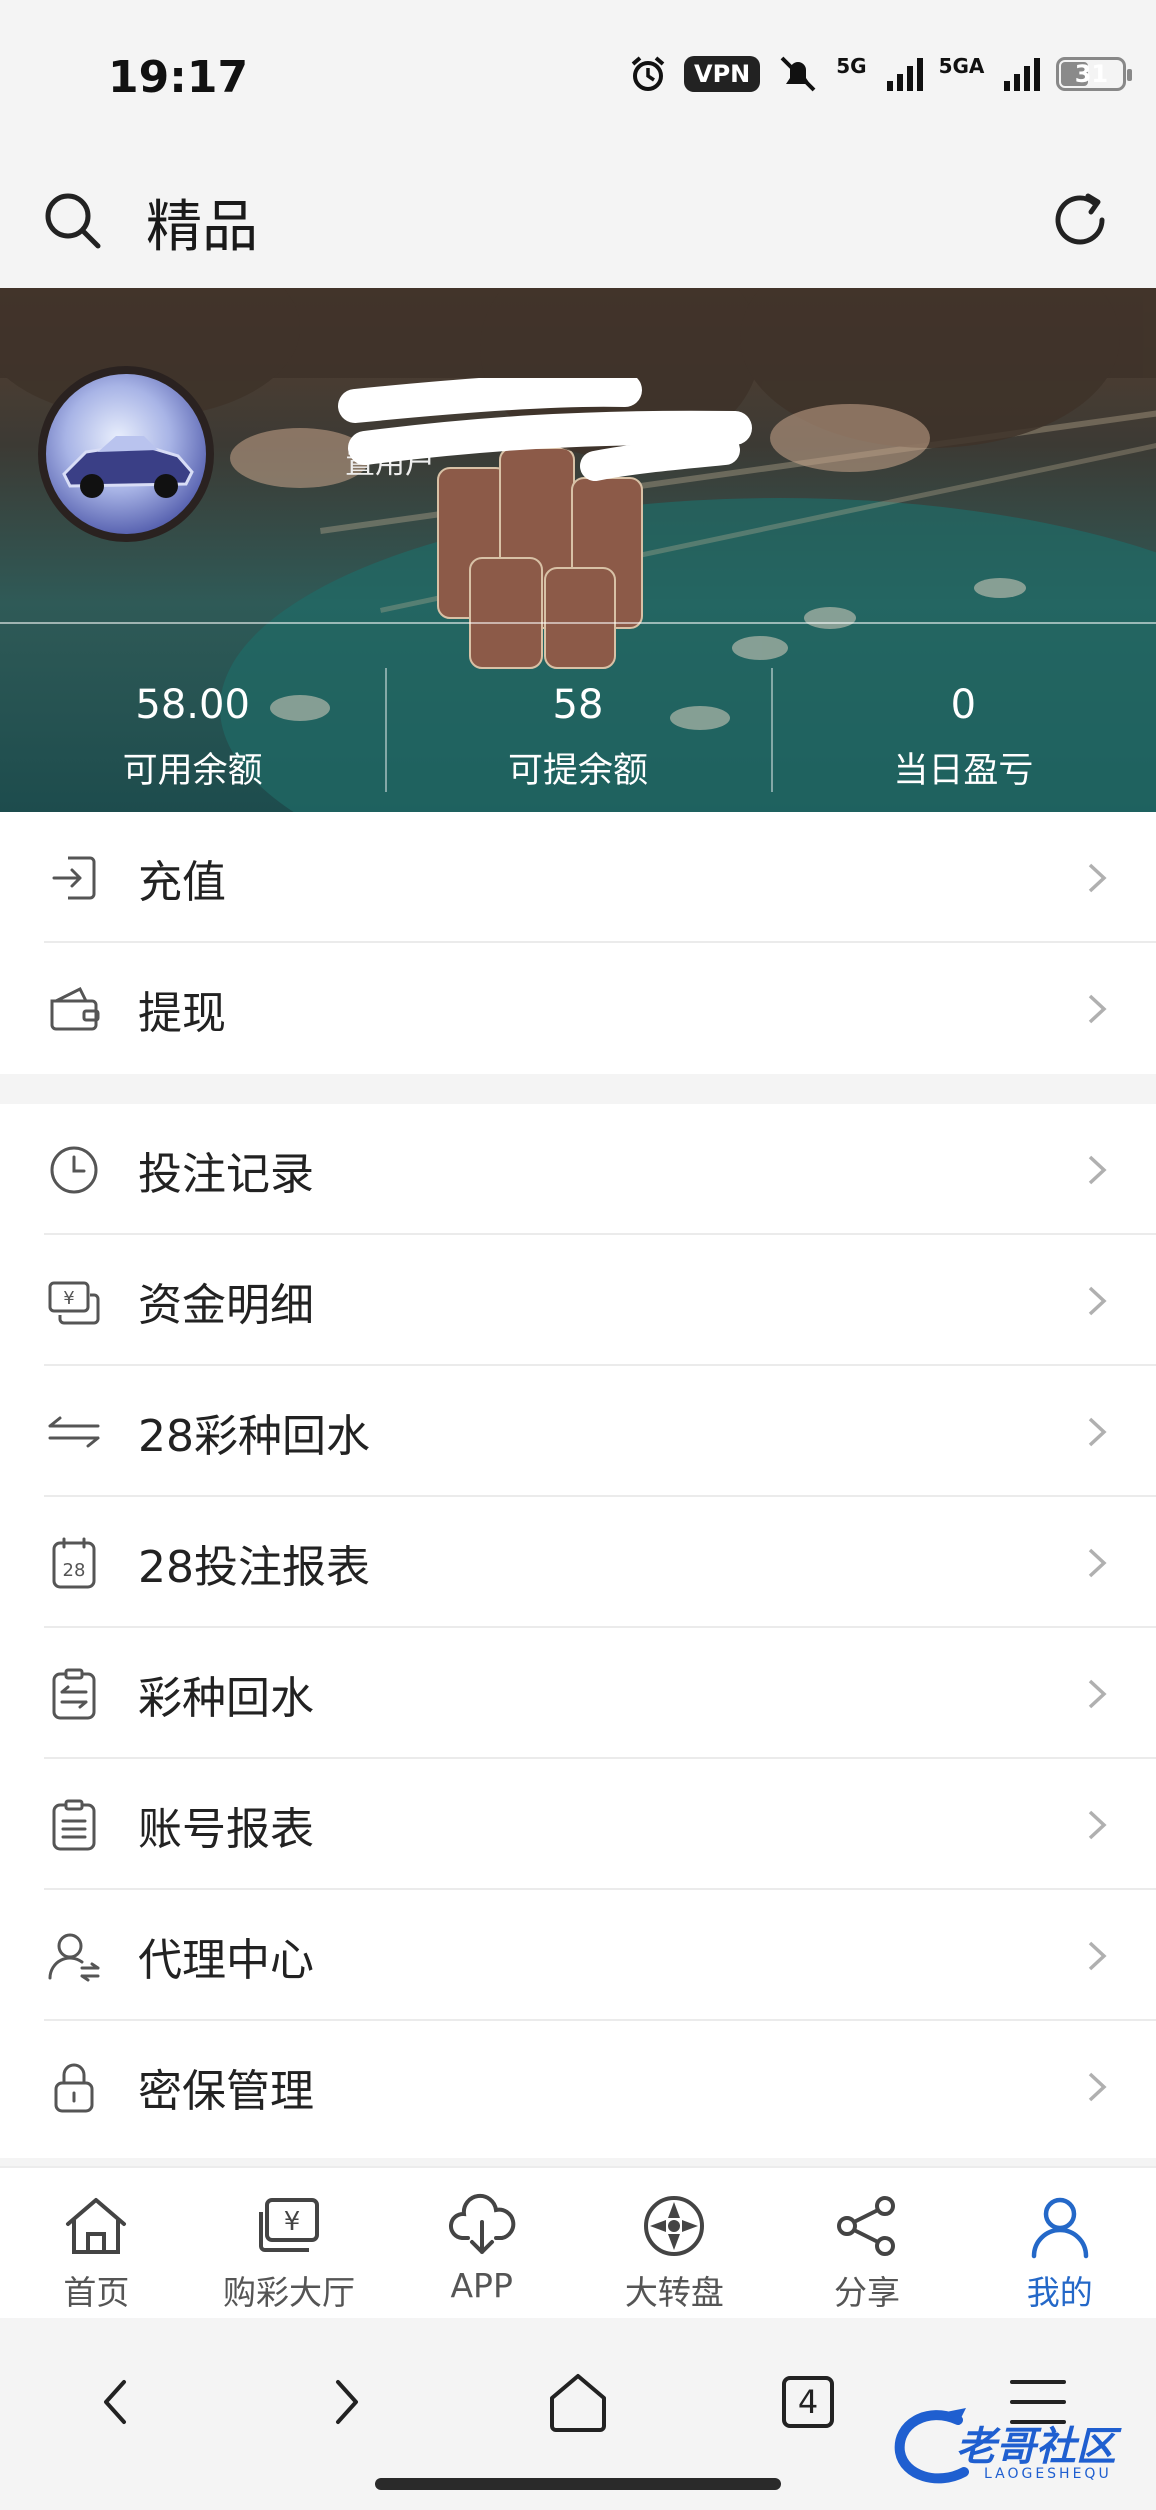  What do you see at coordinates (674, 2226) in the screenshot?
I see `wheel-icon` at bounding box center [674, 2226].